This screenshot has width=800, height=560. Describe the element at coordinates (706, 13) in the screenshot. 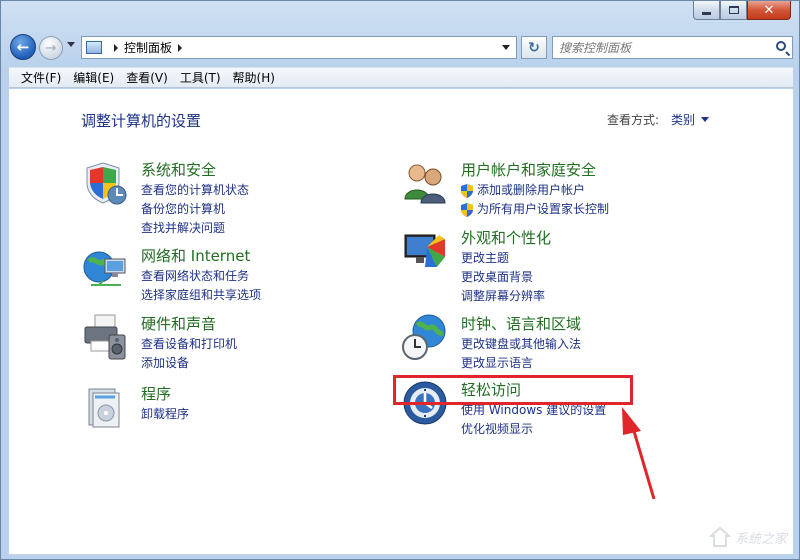

I see `minimize-icon` at that location.